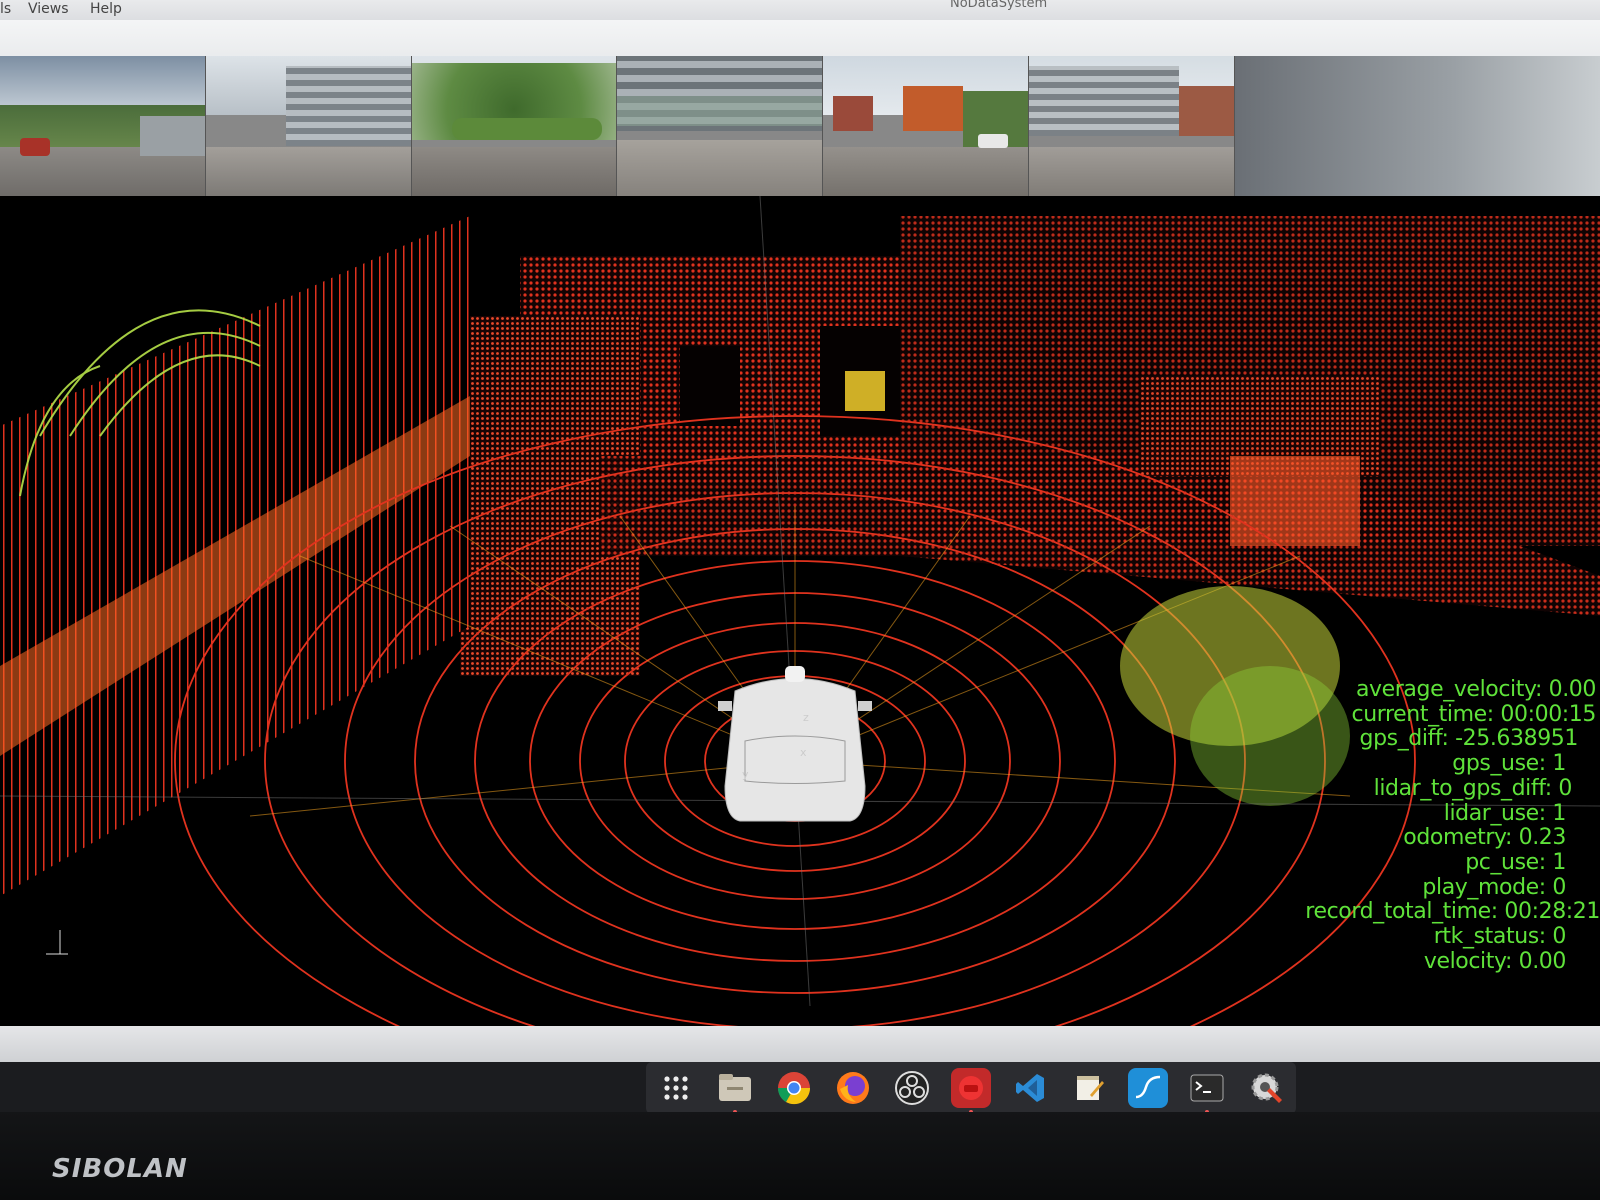 The width and height of the screenshot is (1600, 1200). What do you see at coordinates (1030, 1088) in the screenshot?
I see `vscode-icon` at bounding box center [1030, 1088].